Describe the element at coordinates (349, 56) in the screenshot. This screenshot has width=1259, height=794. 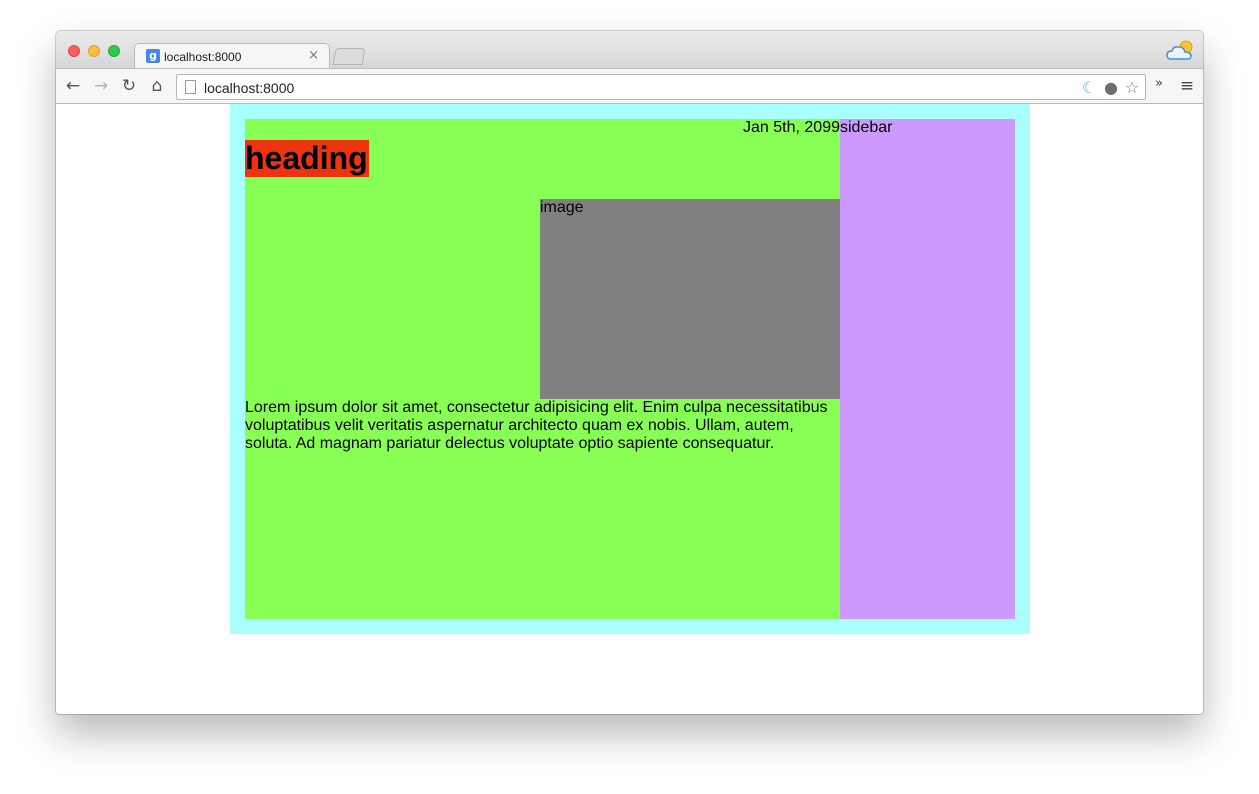
I see `new-tab-button` at that location.